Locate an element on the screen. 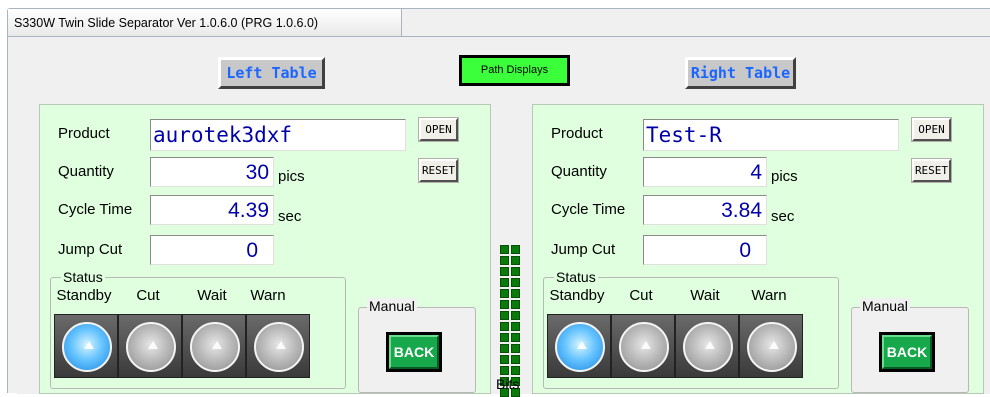  right-quantity-field: 4 is located at coordinates (705, 172).